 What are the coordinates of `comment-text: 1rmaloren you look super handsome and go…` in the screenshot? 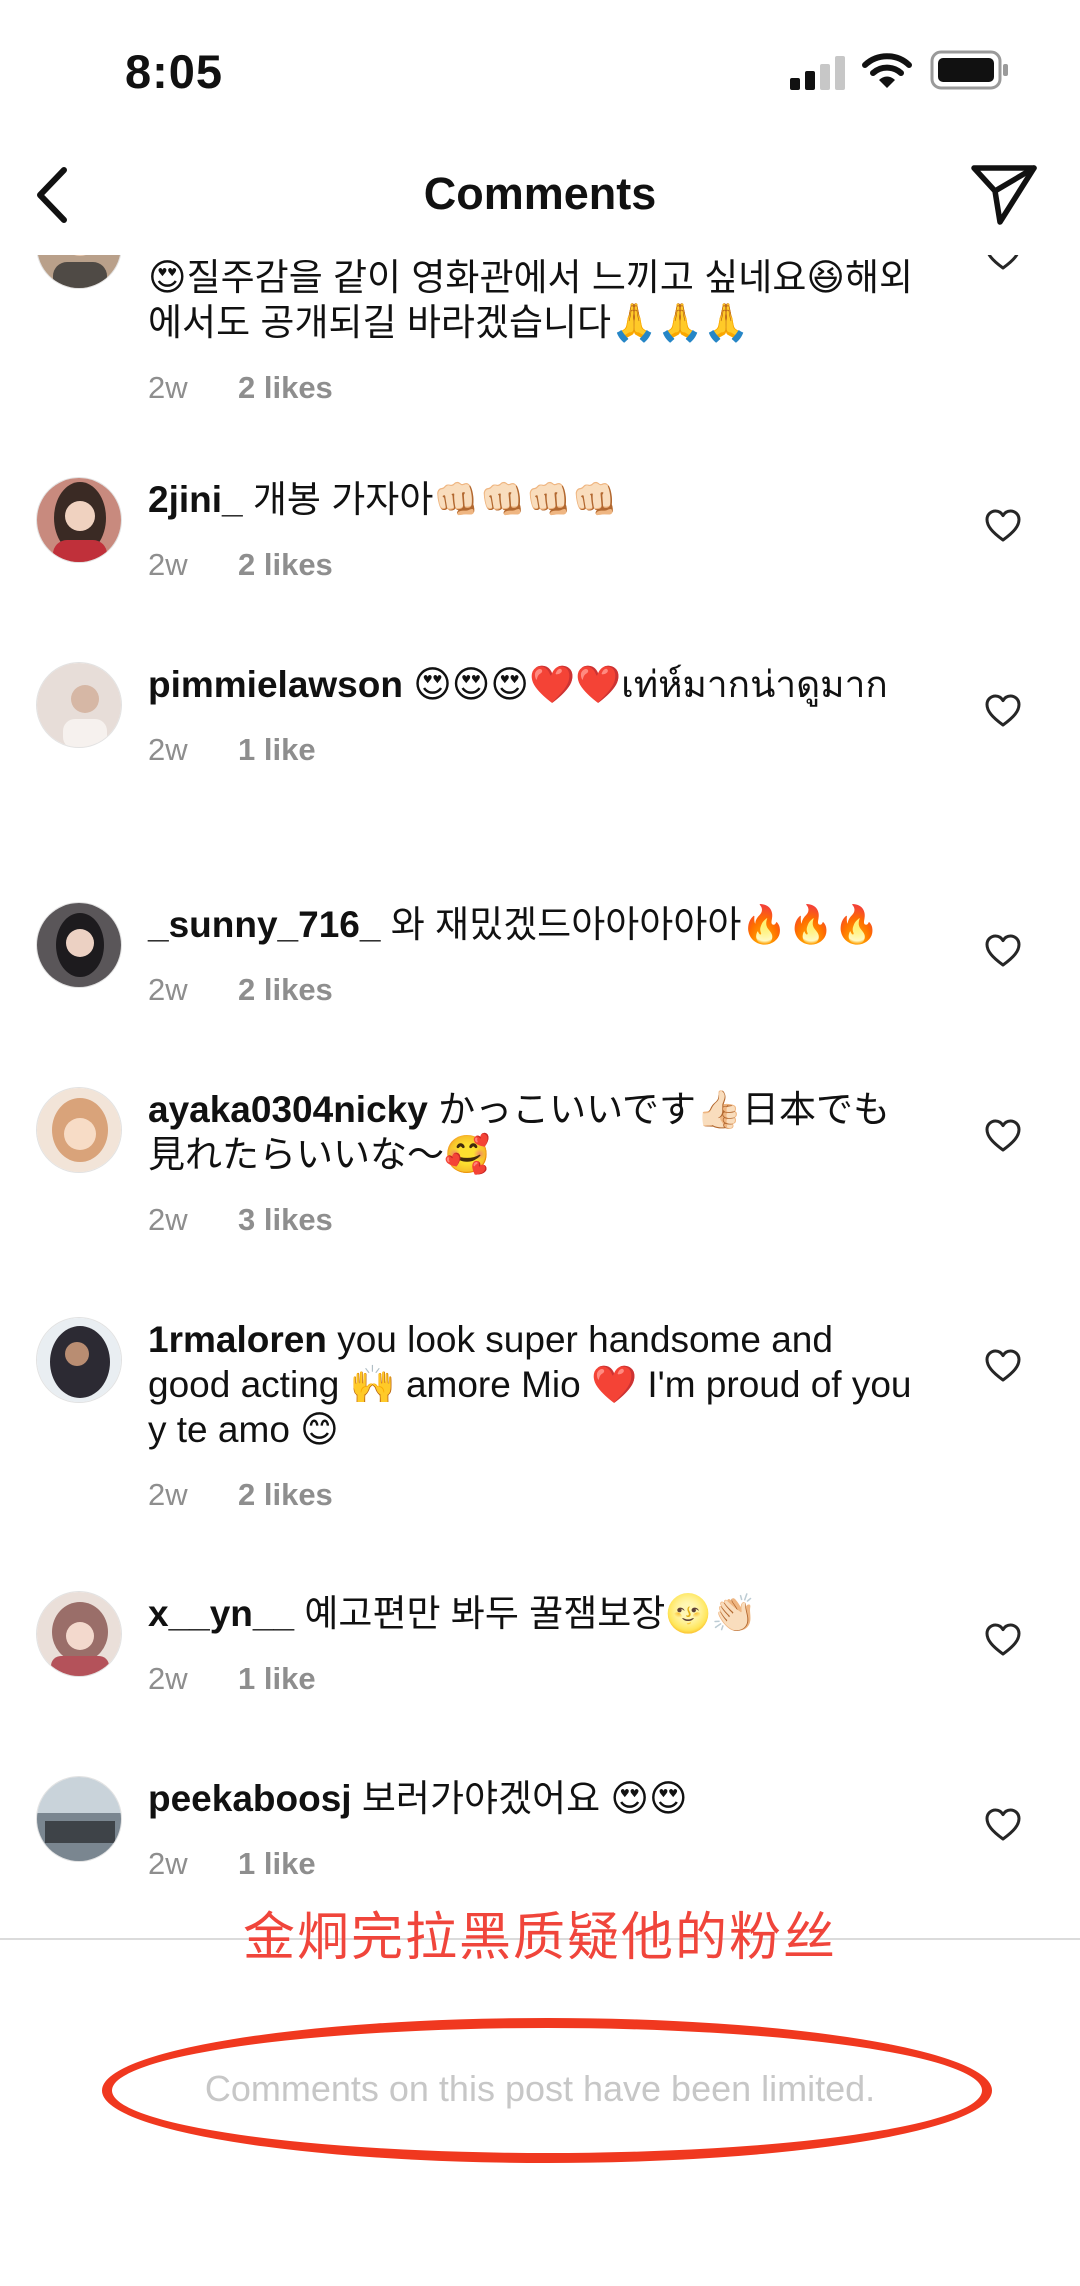 It's located at (533, 1384).